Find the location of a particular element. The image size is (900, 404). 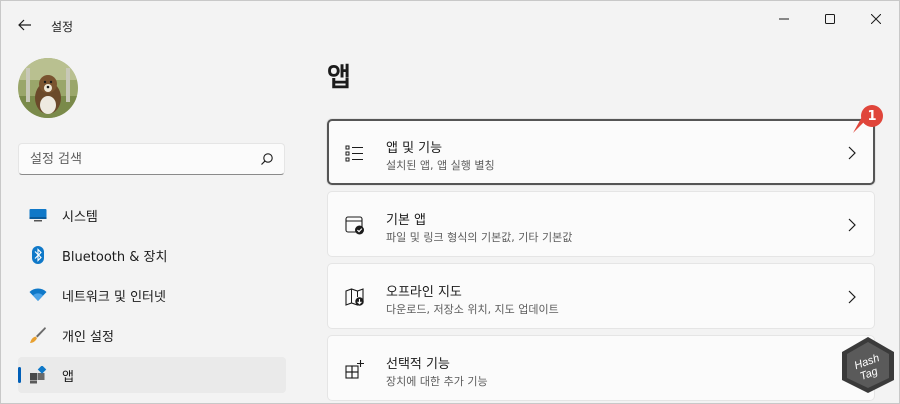

sidebar-item-system: 시스템 is located at coordinates (152, 215).